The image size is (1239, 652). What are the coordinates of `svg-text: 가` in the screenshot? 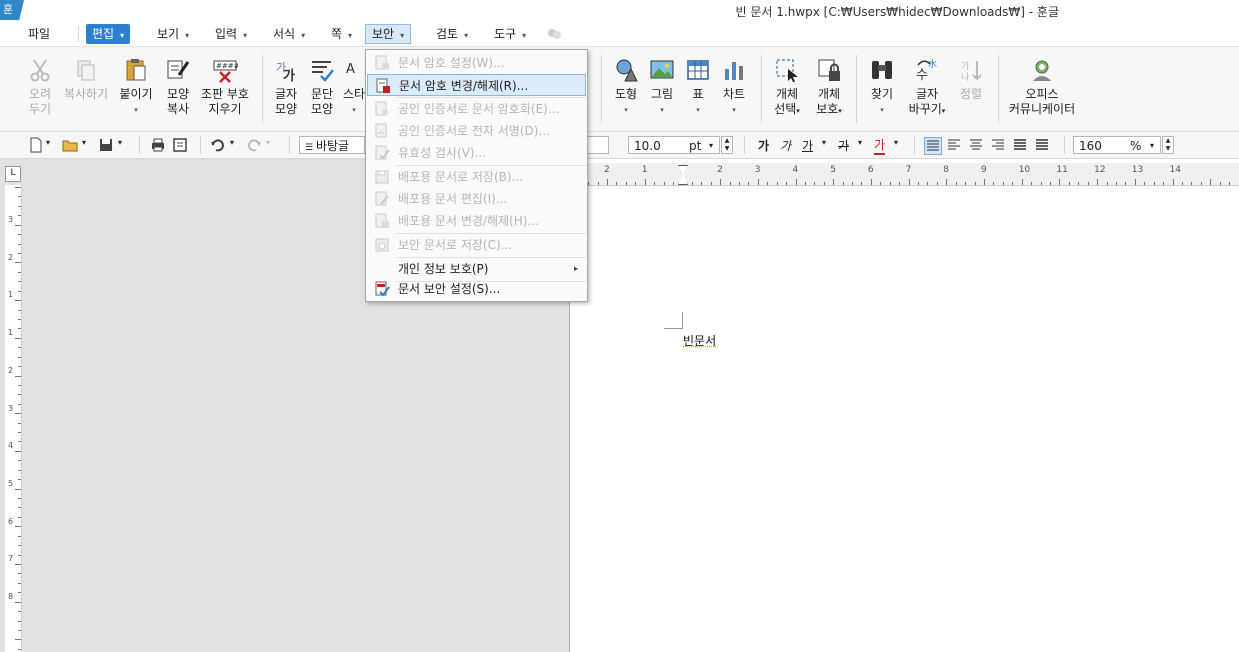 It's located at (965, 66).